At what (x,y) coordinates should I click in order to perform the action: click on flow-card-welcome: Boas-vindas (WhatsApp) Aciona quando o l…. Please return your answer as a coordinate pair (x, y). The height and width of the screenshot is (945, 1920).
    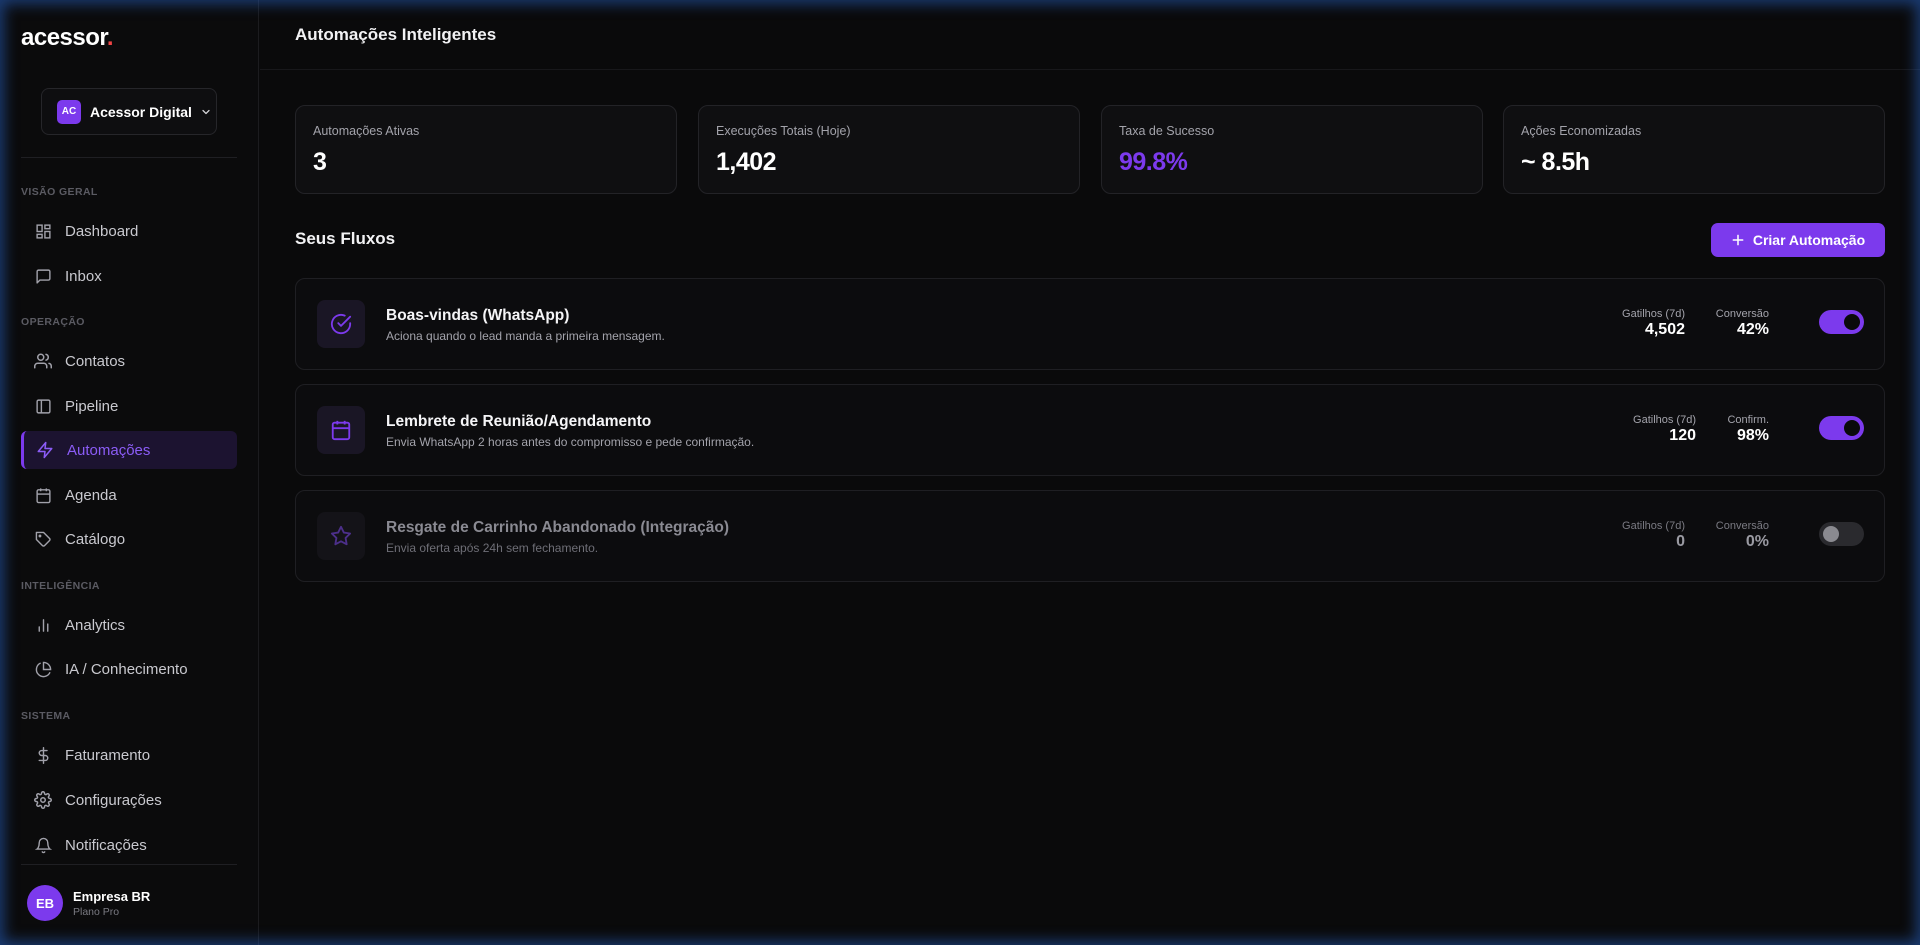
    Looking at the image, I should click on (1090, 324).